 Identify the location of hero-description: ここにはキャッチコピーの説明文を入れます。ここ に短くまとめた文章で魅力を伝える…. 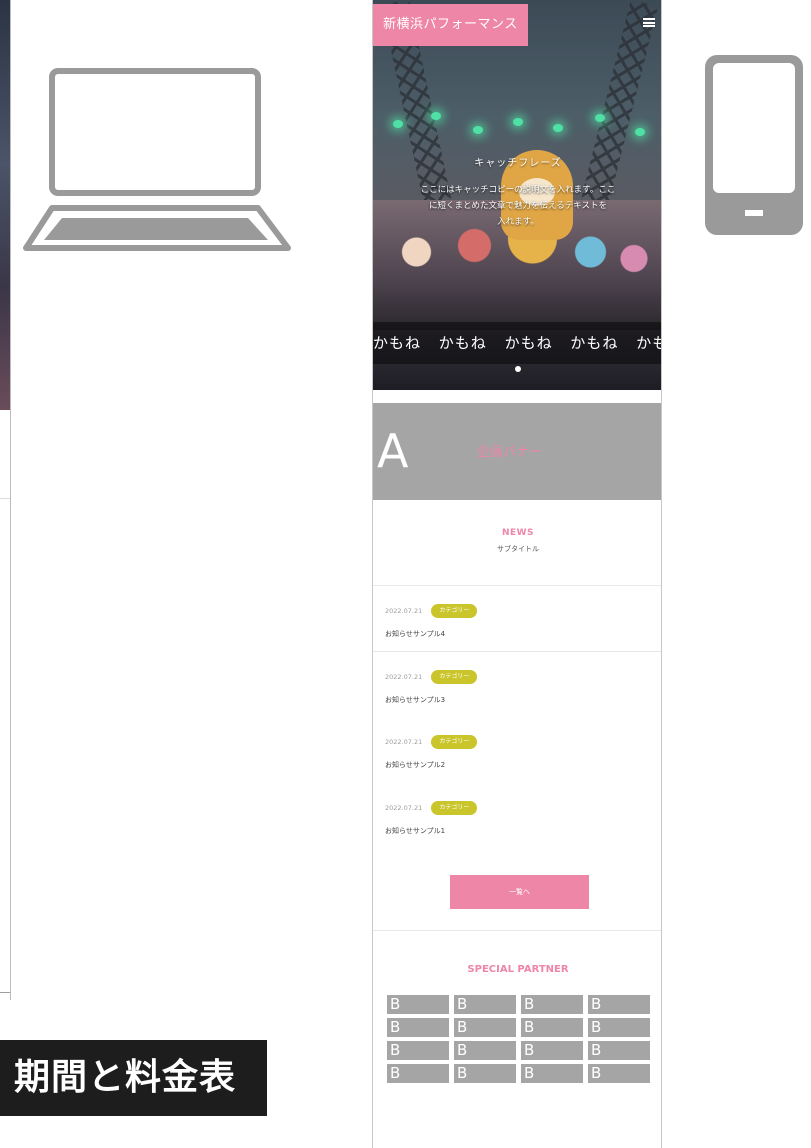
(518, 206).